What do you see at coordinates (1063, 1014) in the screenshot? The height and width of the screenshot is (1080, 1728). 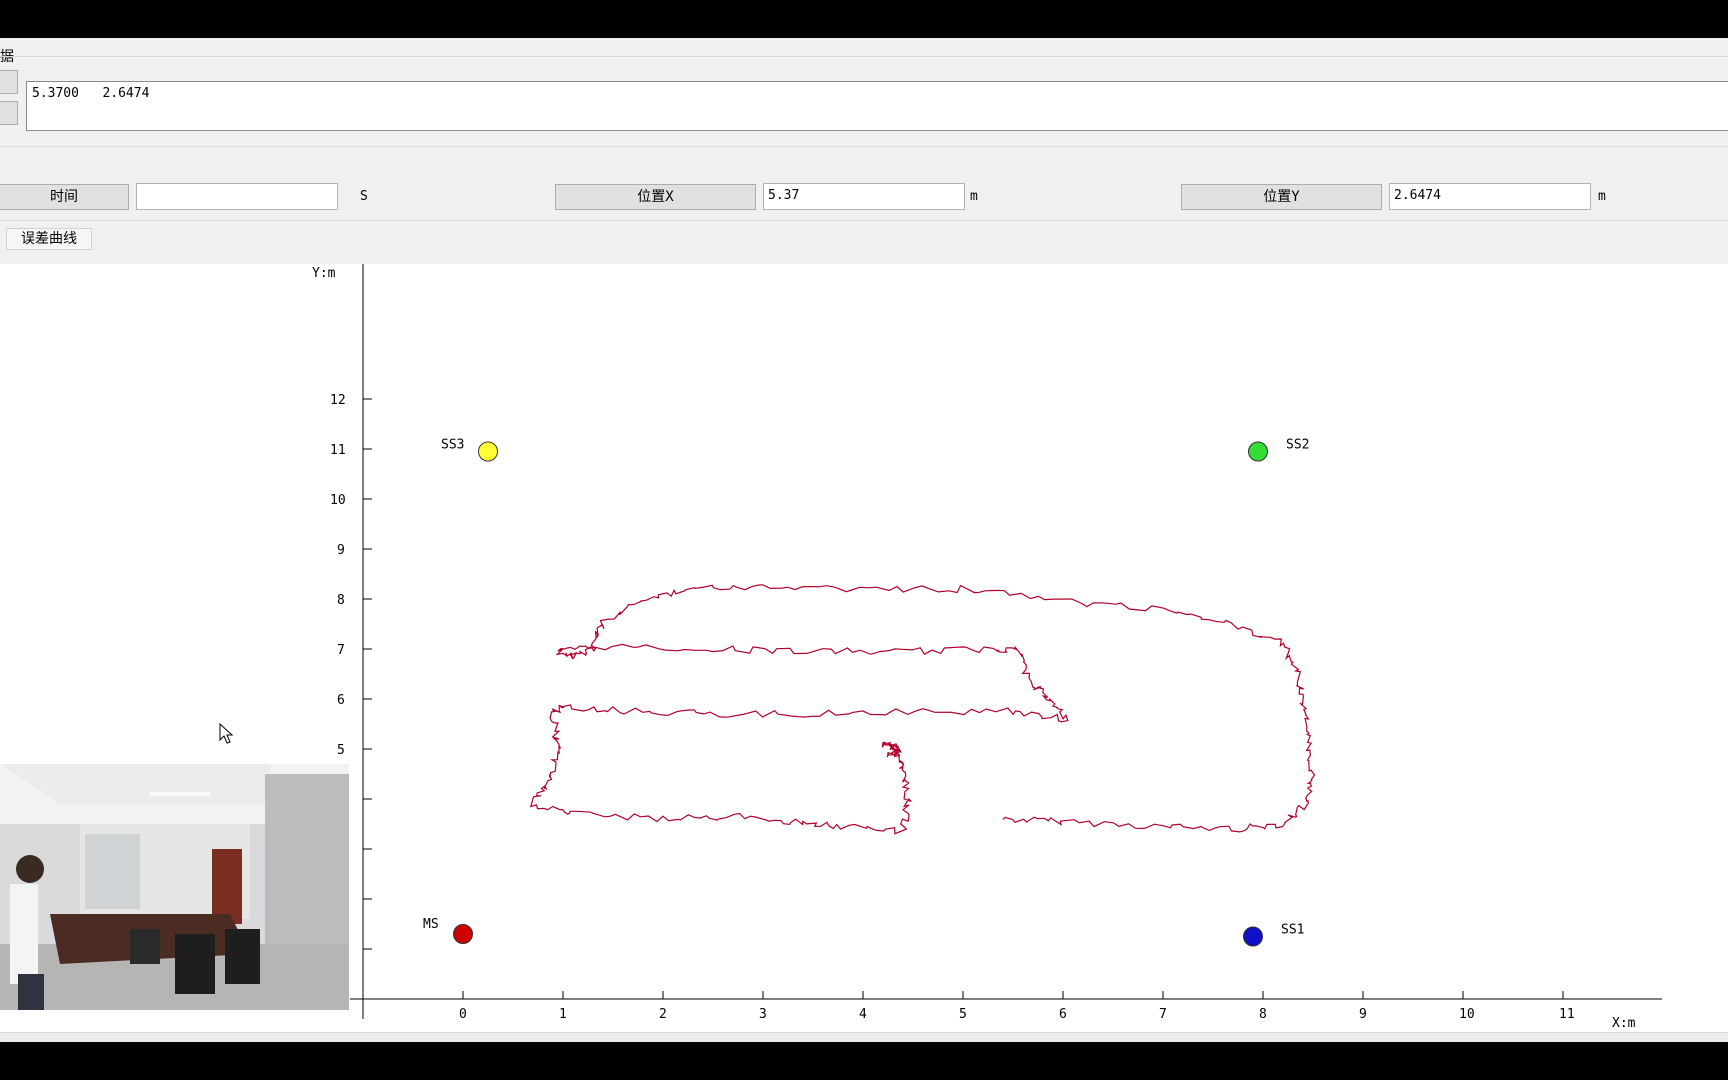 I see `x-tick-label: 6` at bounding box center [1063, 1014].